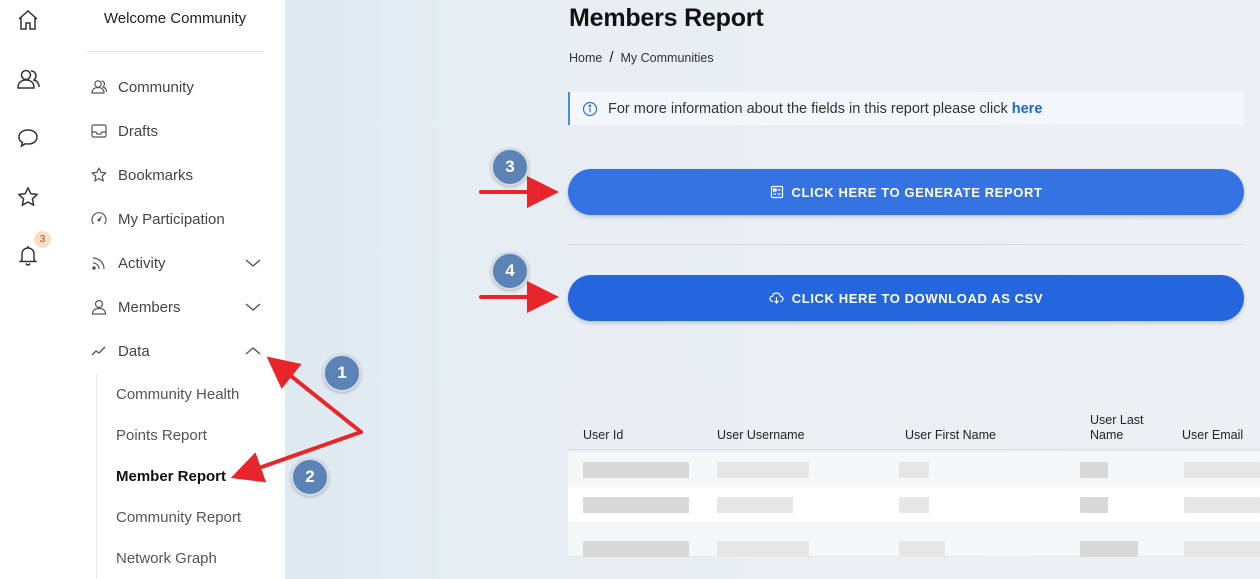 Image resolution: width=1260 pixels, height=579 pixels. I want to click on generate-report-label: CLICK HERE TO GENERATE REPORT, so click(917, 192).